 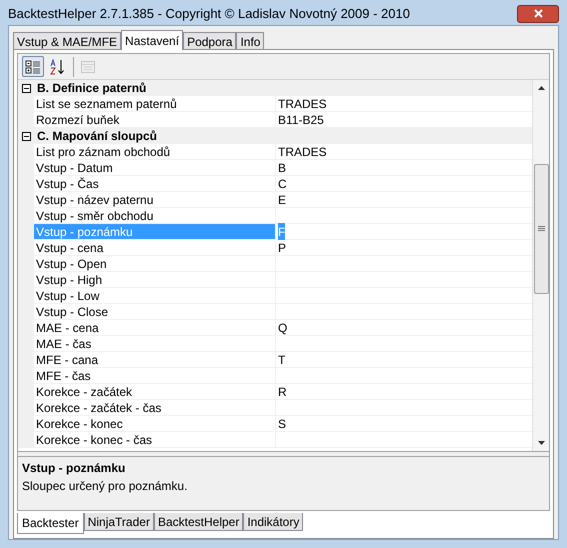 What do you see at coordinates (199, 522) in the screenshot?
I see `tab: BacktestHelper` at bounding box center [199, 522].